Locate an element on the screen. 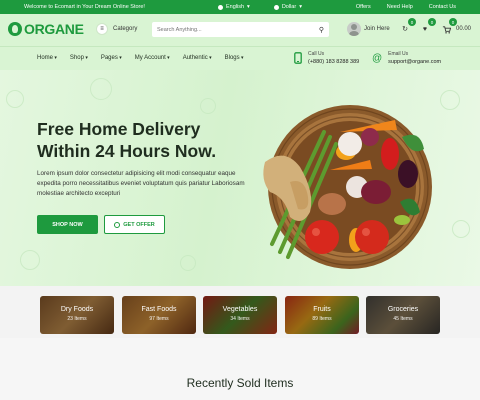 The height and width of the screenshot is (400, 480). category-name: Vegetables is located at coordinates (240, 309).